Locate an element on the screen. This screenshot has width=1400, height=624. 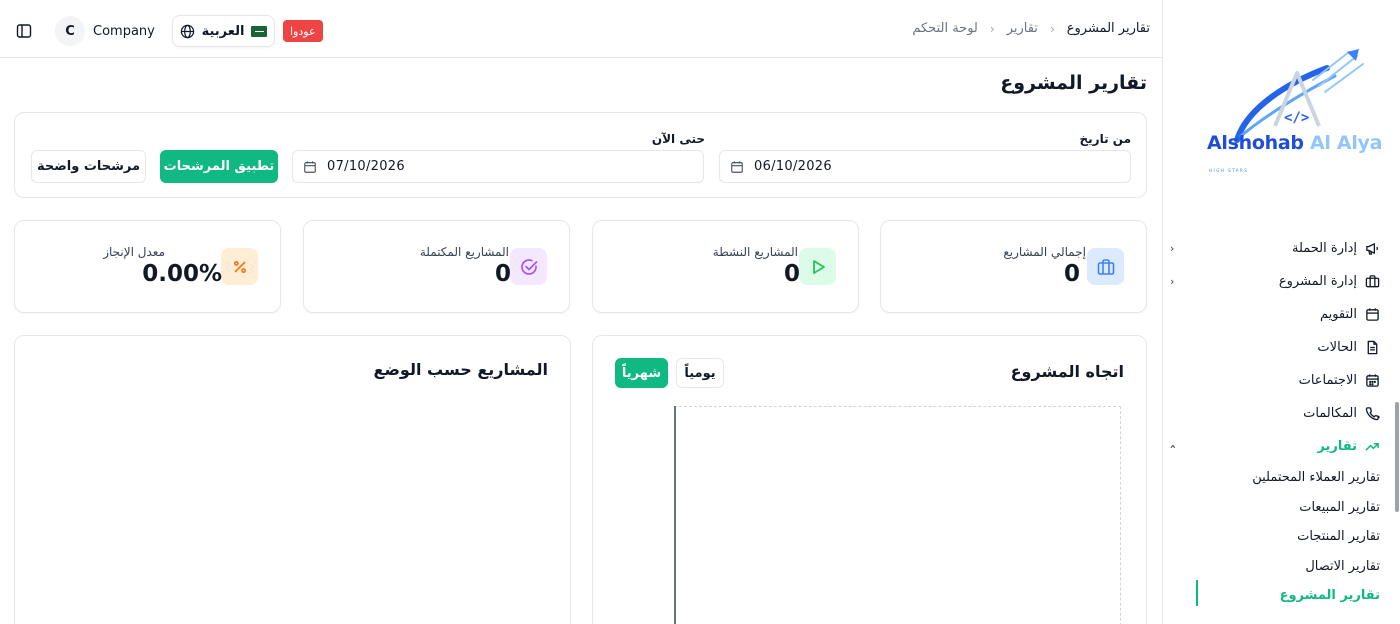
company-avatar: C is located at coordinates (70, 31).